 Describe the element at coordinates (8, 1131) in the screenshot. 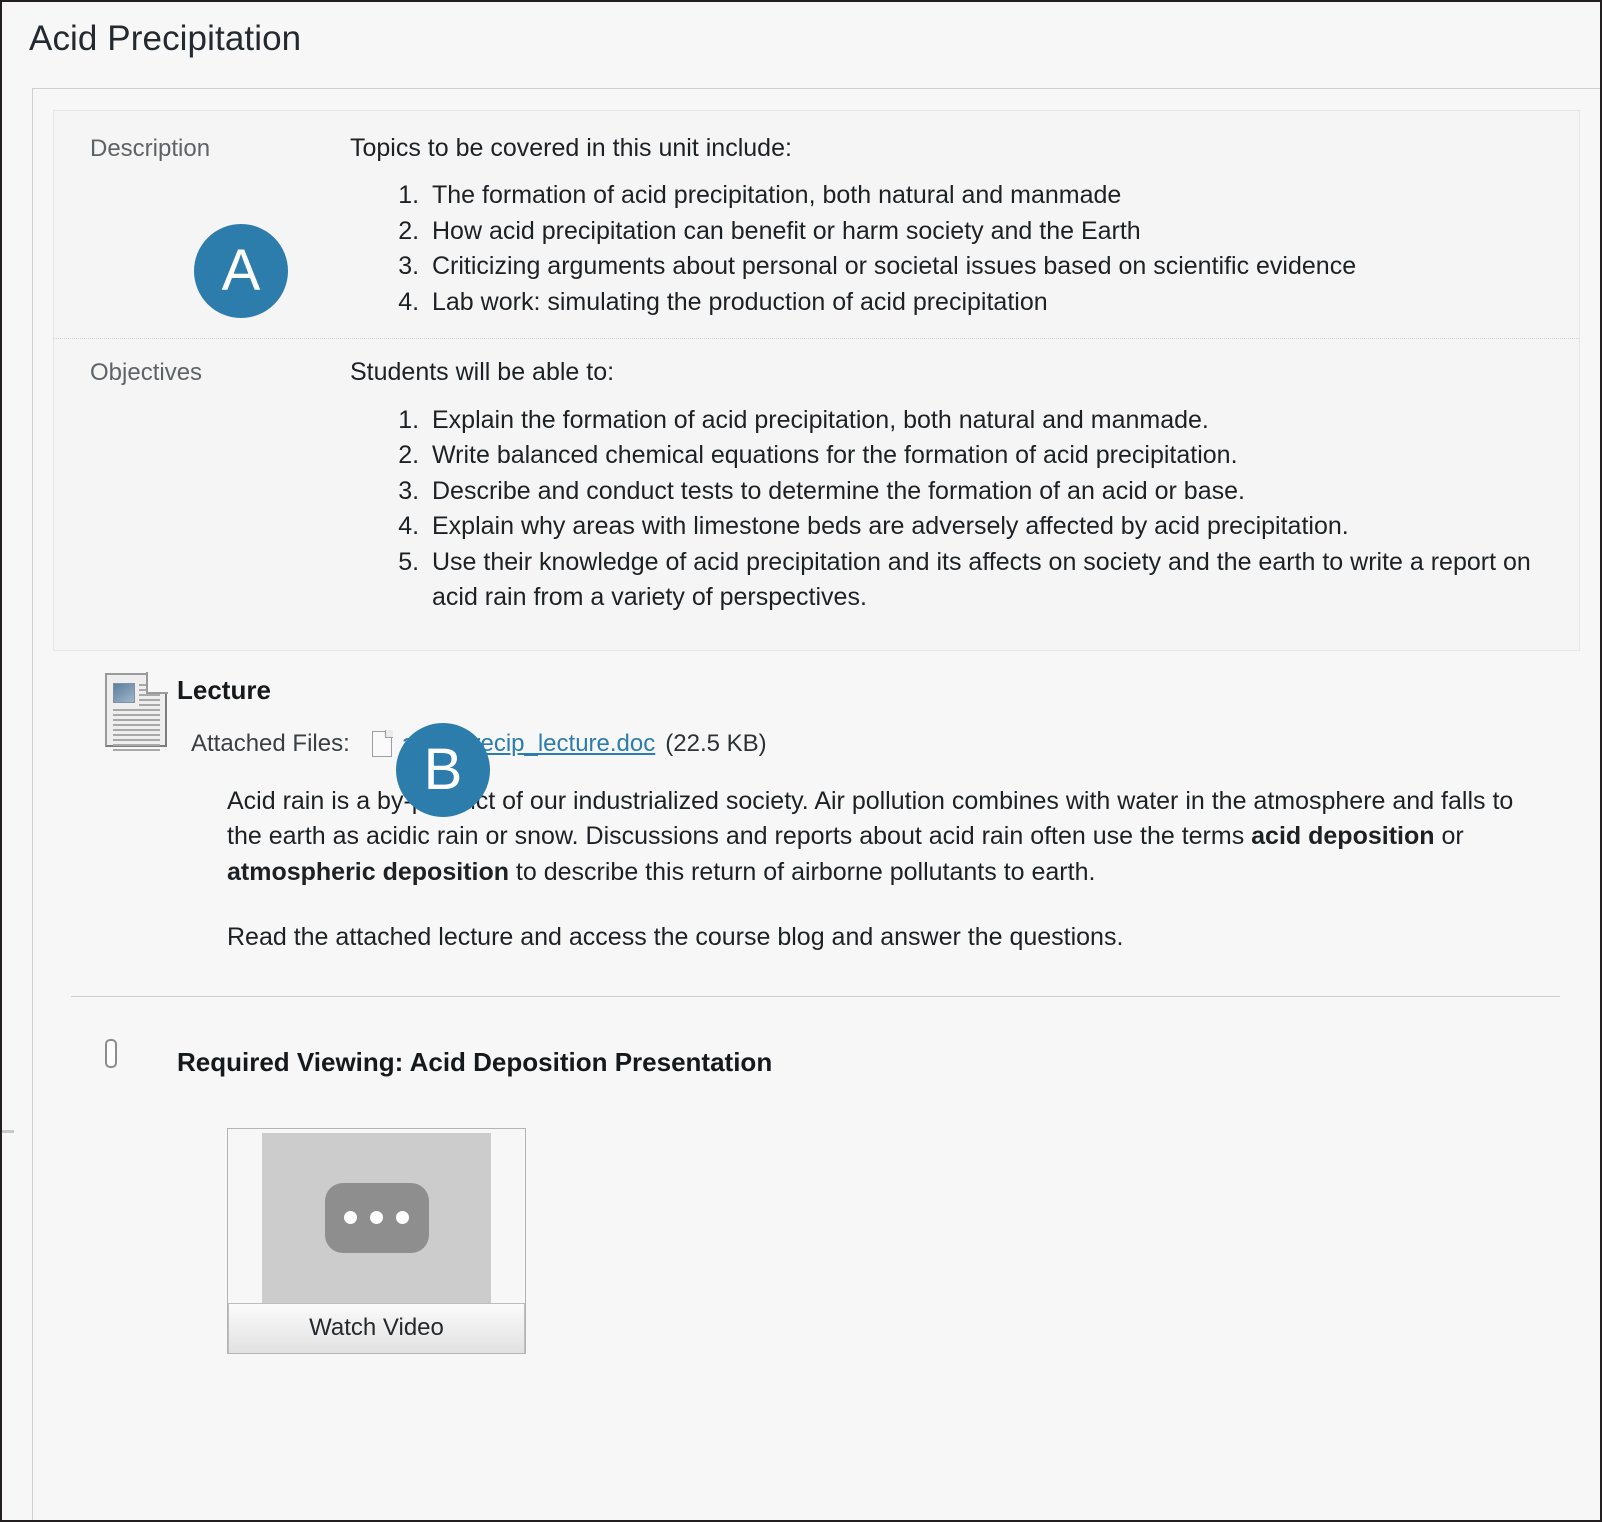

I see `border-tick-mark` at that location.